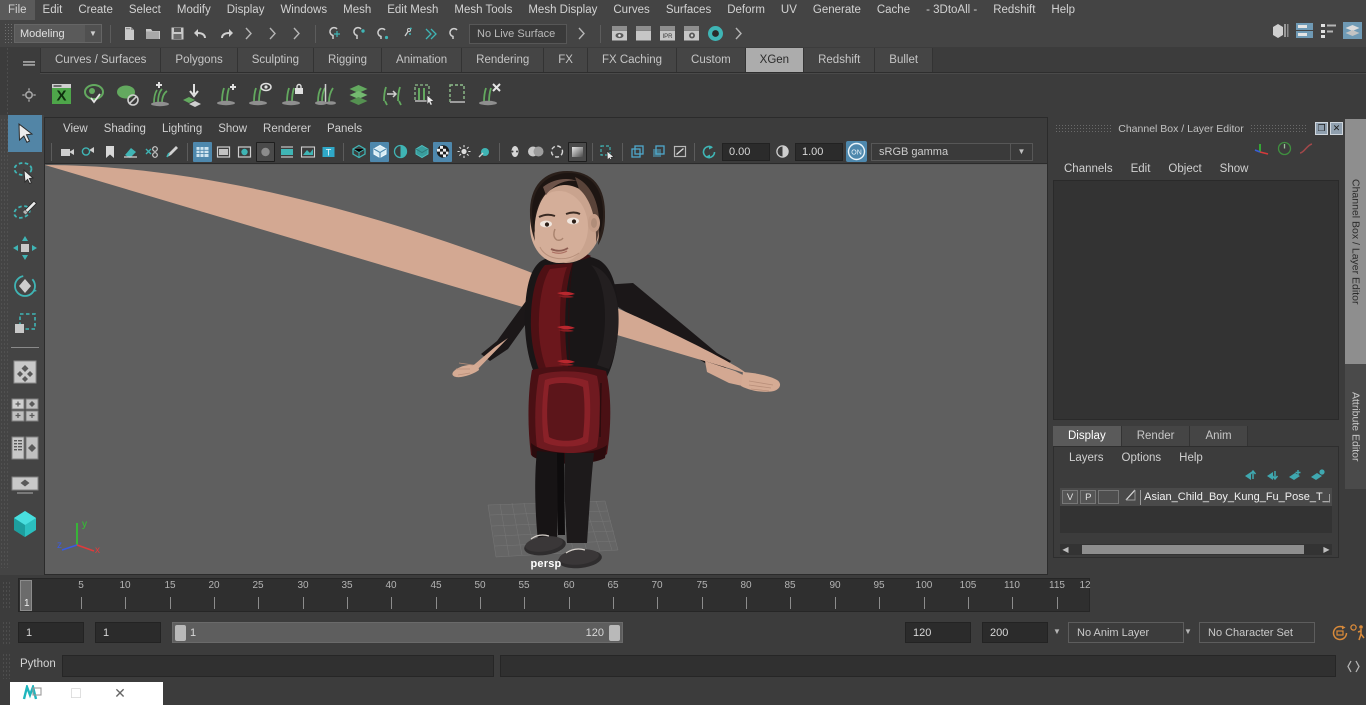 Image resolution: width=1366 pixels, height=705 pixels. Describe the element at coordinates (782, 152) in the screenshot. I see `gamma-icon` at that location.